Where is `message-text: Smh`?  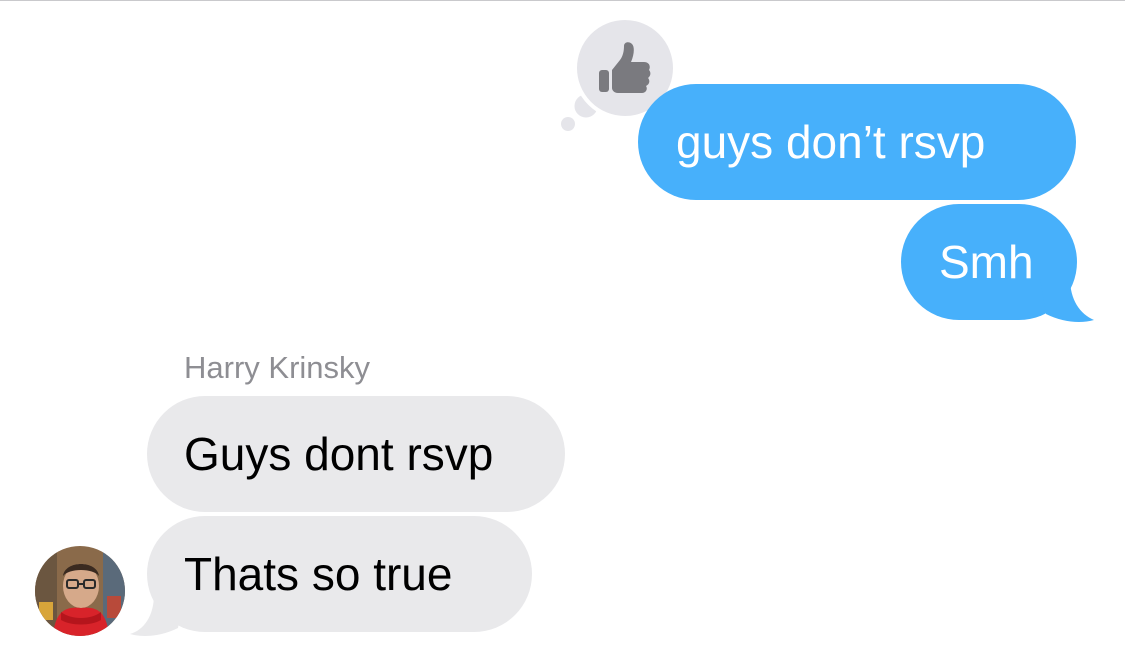
message-text: Smh is located at coordinates (986, 262).